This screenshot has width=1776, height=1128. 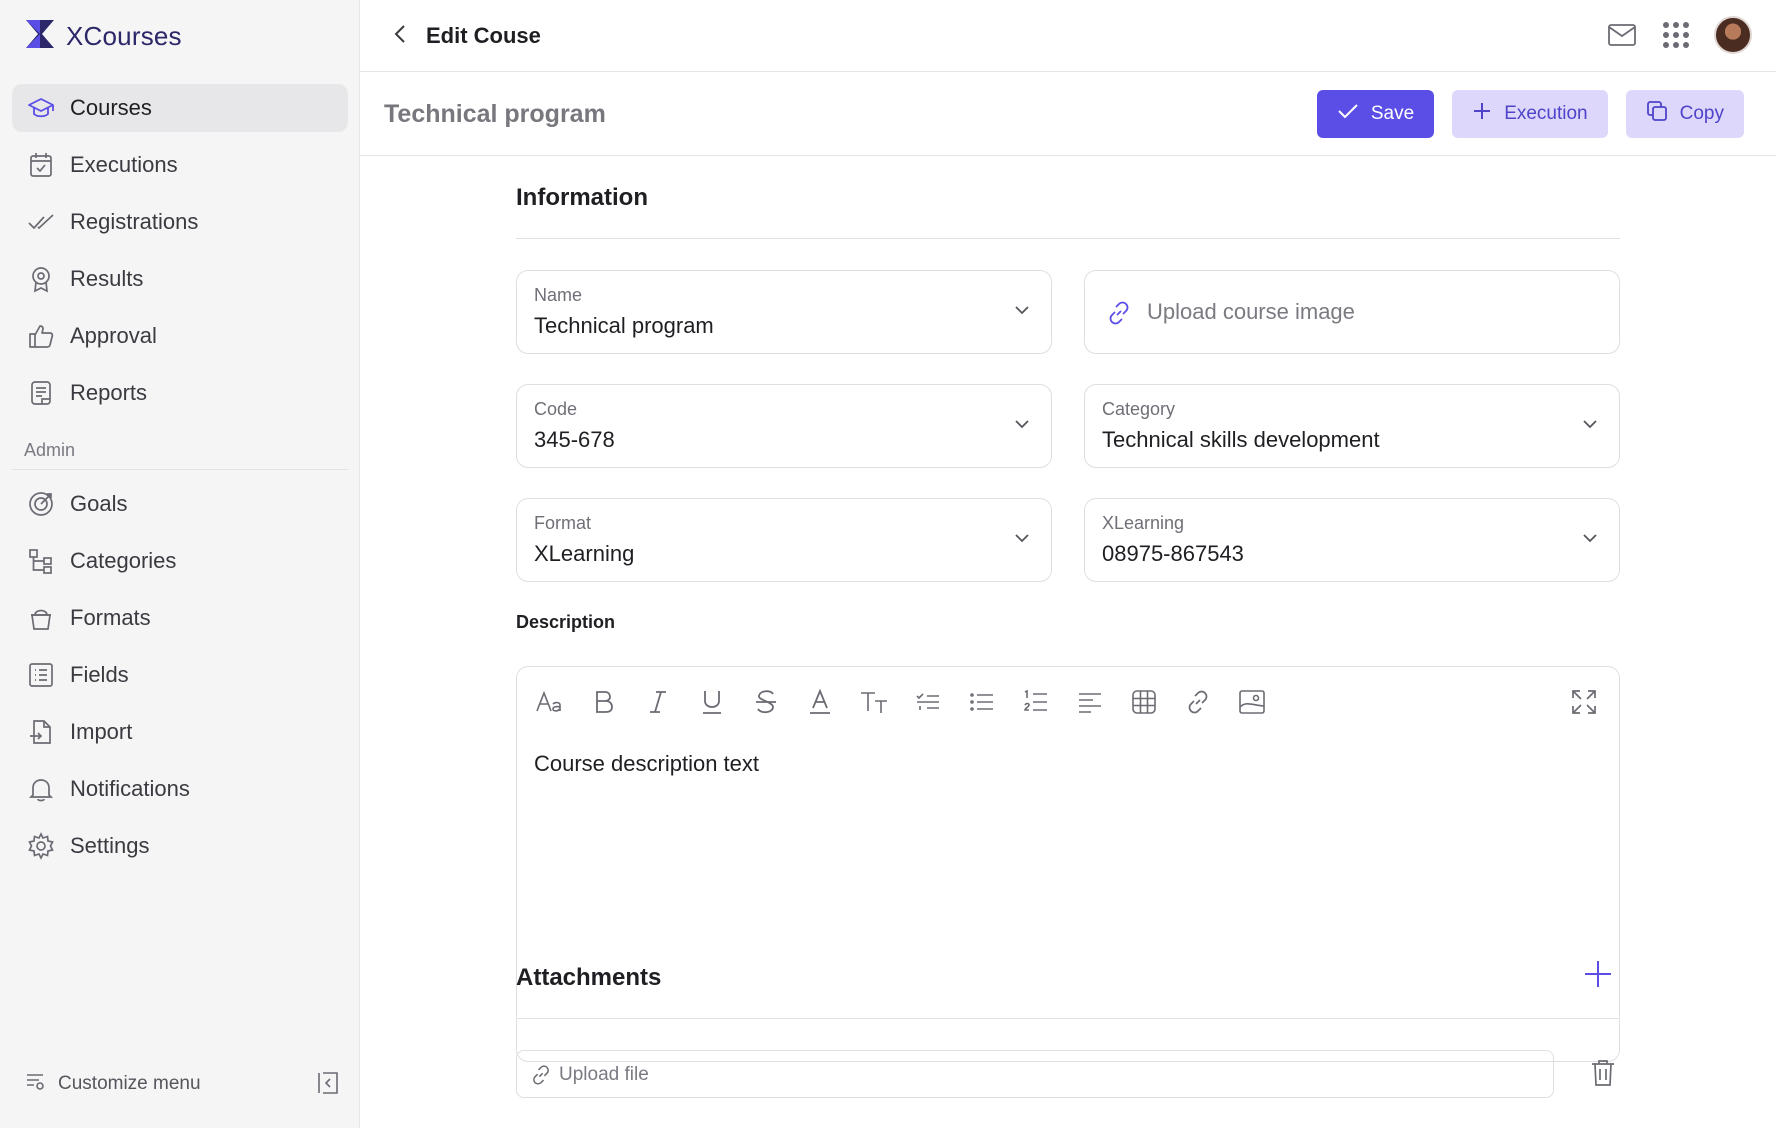 I want to click on sidebar-item-formats: Formats, so click(x=180, y=618).